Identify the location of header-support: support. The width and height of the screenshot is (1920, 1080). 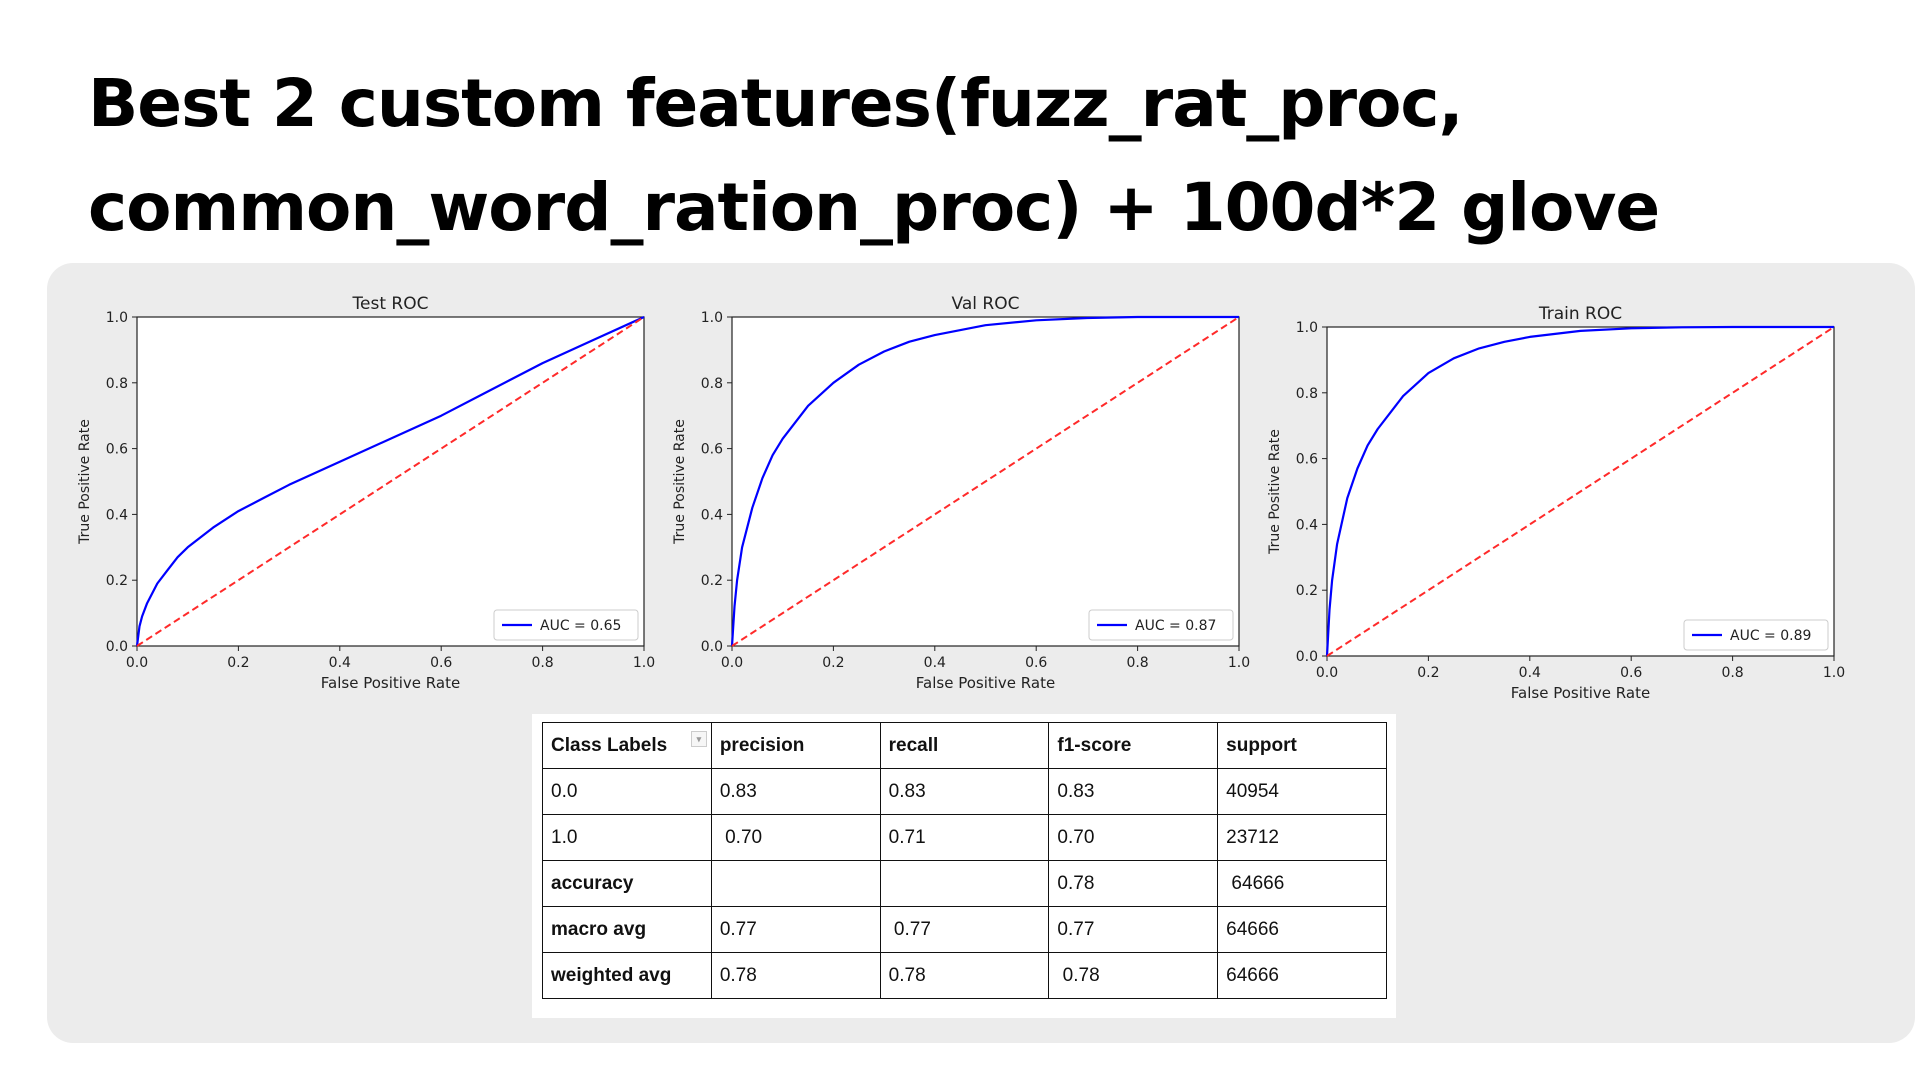
(1302, 745).